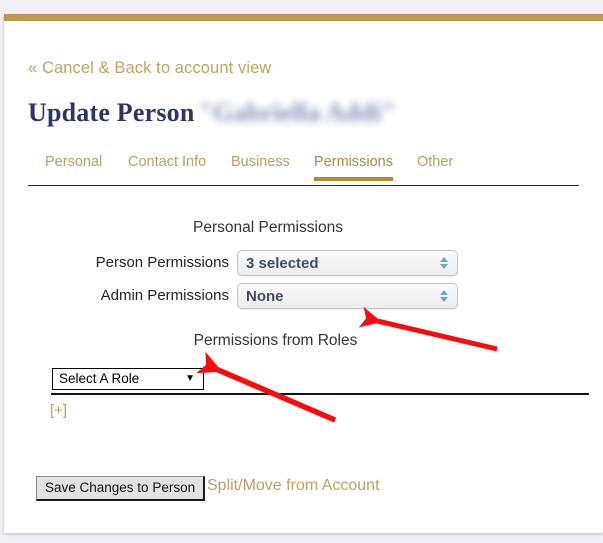  What do you see at coordinates (167, 167) in the screenshot?
I see `tab-contact-info: Contact Info` at bounding box center [167, 167].